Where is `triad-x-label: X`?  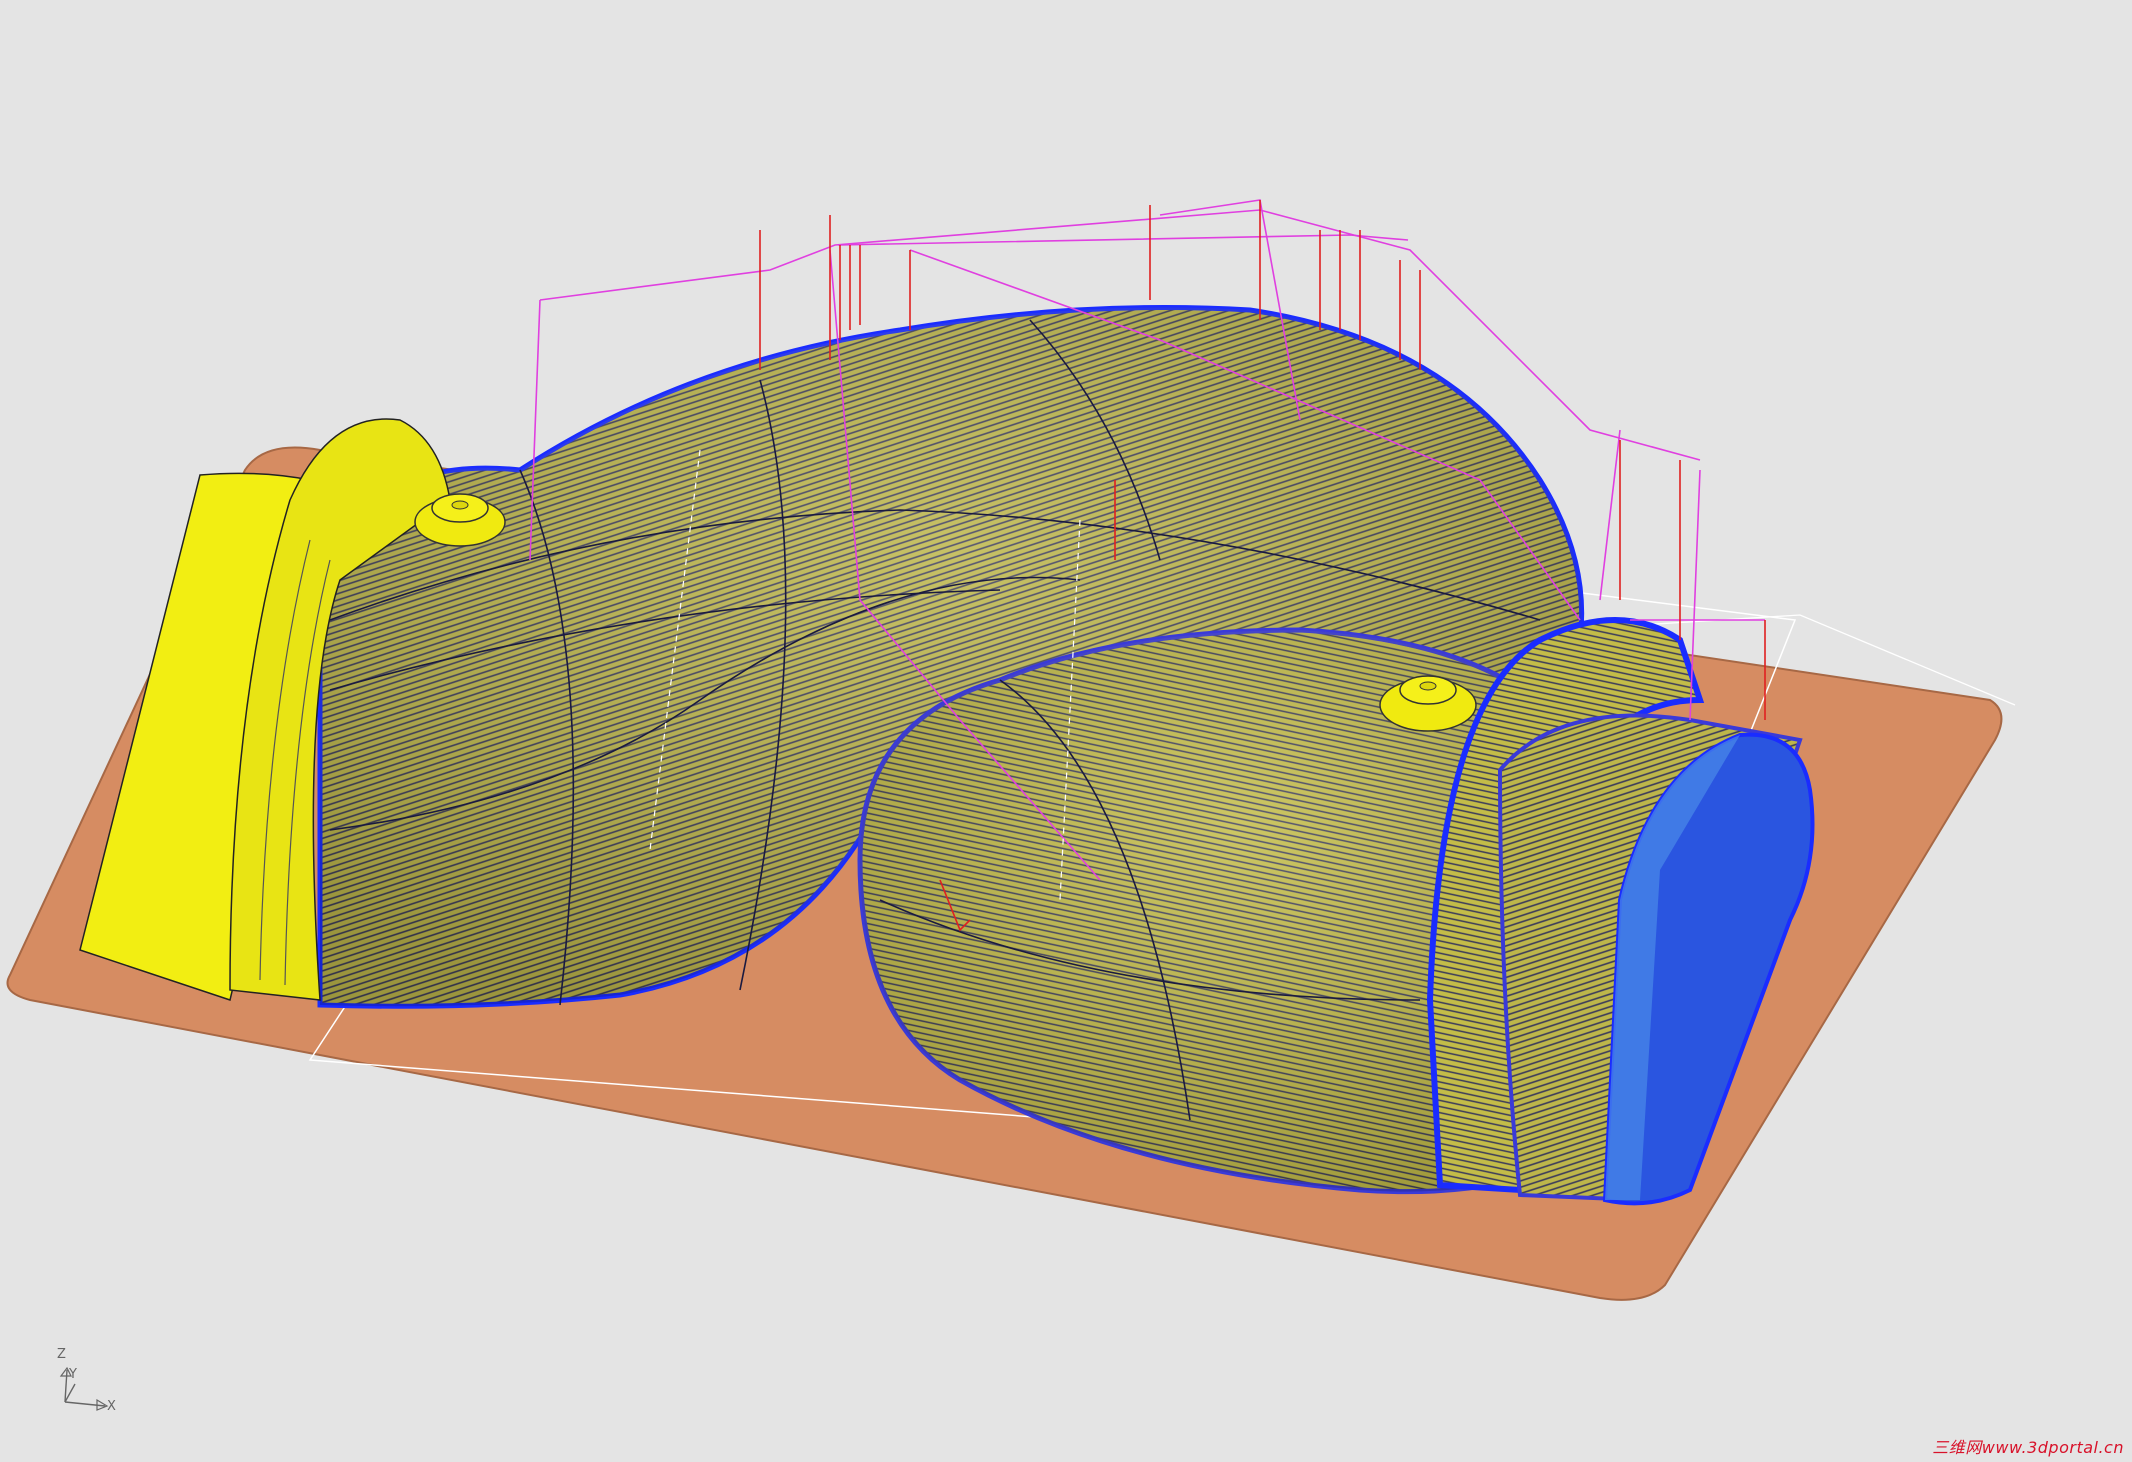
triad-x-label: X is located at coordinates (111, 1406).